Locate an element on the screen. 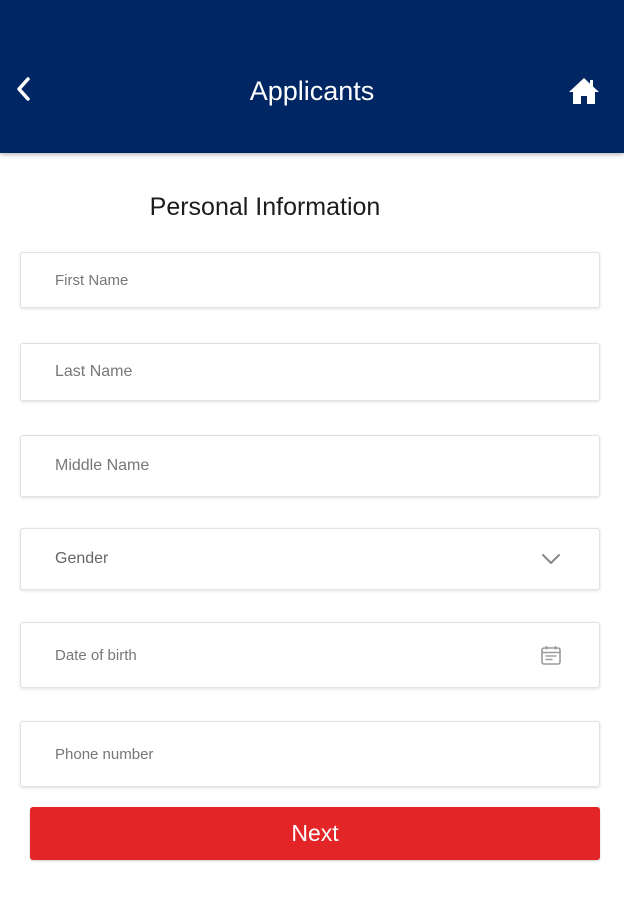  gender-select-label: Gender is located at coordinates (82, 558).